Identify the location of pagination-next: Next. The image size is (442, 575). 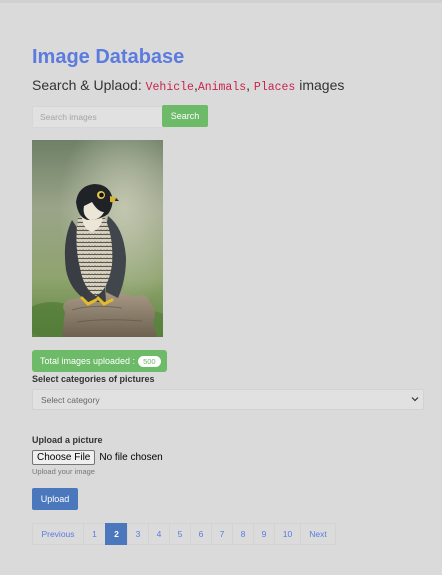
(318, 534).